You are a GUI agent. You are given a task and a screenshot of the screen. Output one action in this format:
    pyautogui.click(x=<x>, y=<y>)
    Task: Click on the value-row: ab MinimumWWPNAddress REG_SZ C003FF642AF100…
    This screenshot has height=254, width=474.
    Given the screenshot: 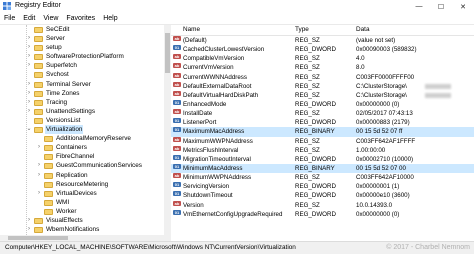 What is the action you would take?
    pyautogui.click(x=322, y=177)
    